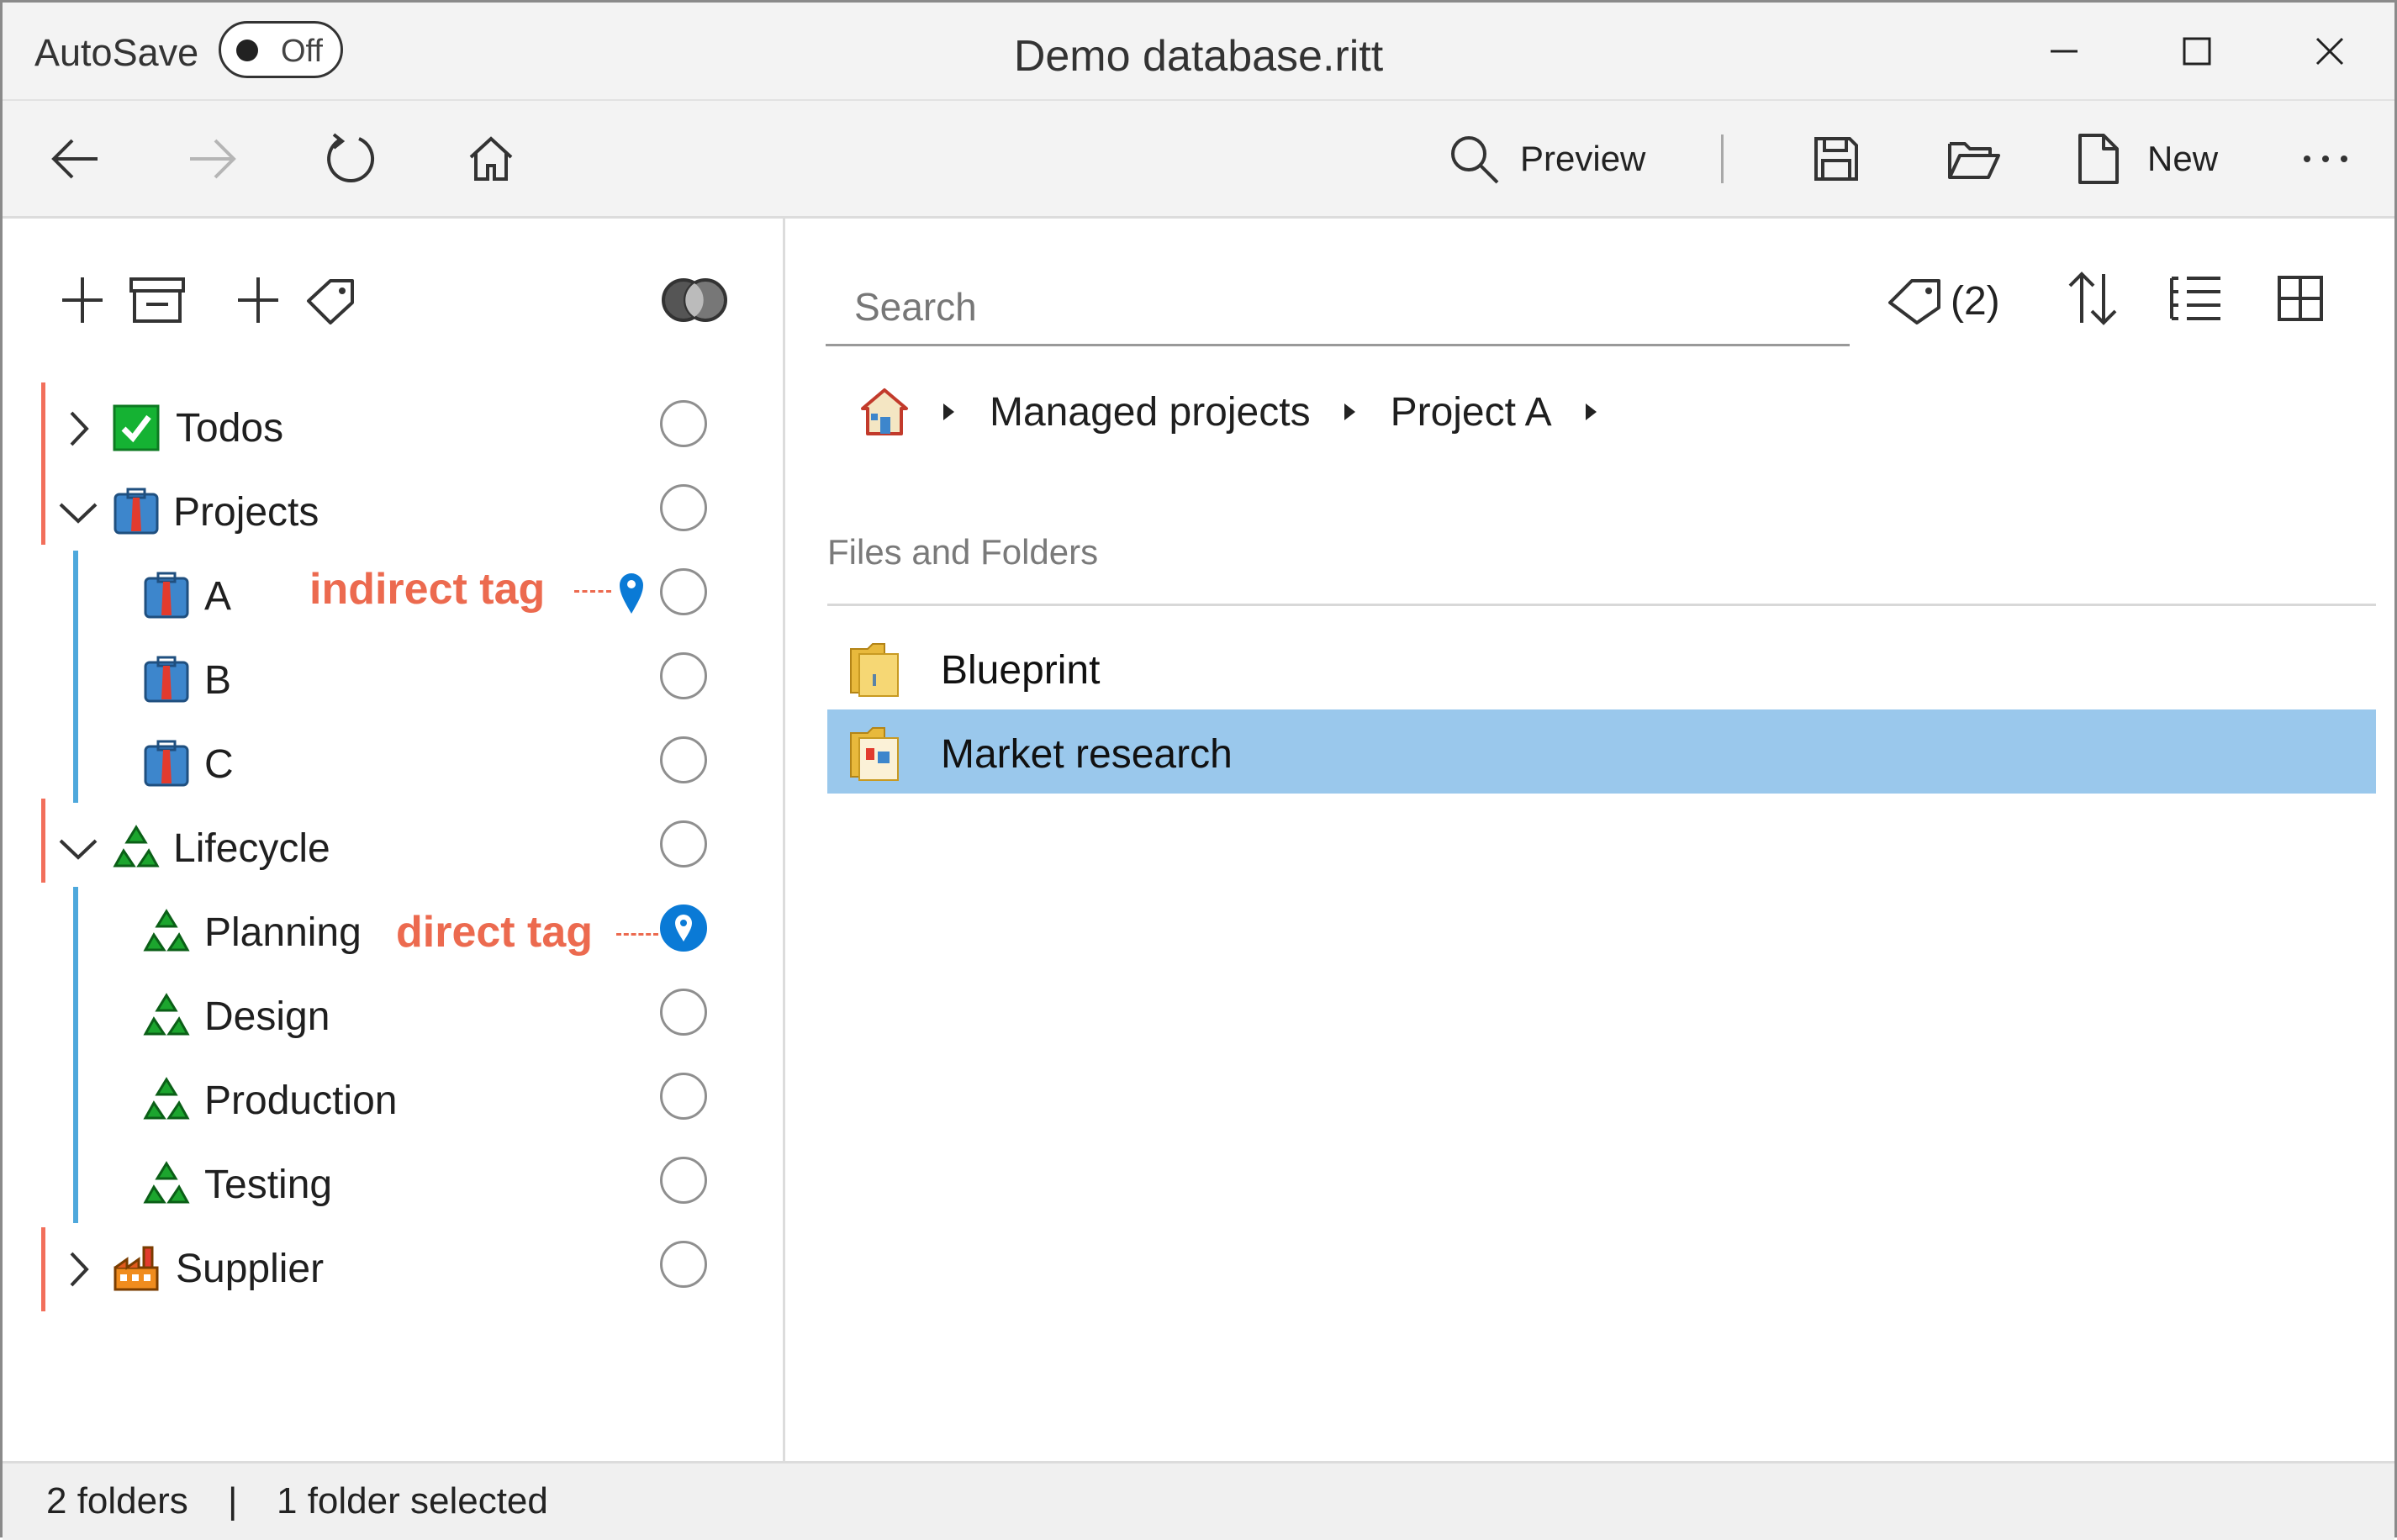 The width and height of the screenshot is (2397, 1540). I want to click on tag-count-button: (2), so click(1943, 301).